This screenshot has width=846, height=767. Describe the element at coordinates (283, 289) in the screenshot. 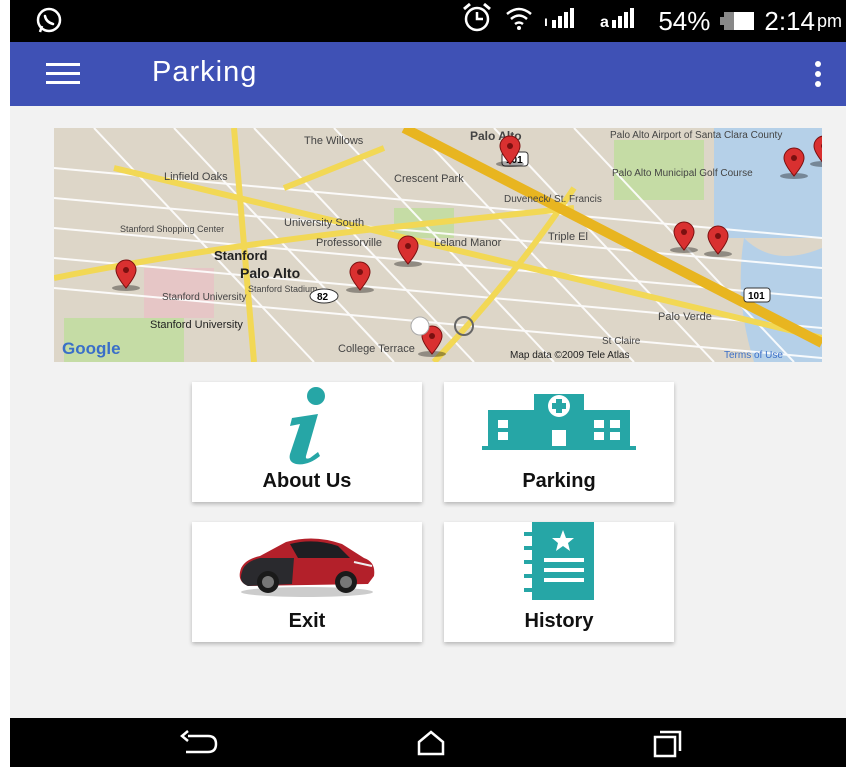

I see `svg-text: Stanford Stadium` at that location.